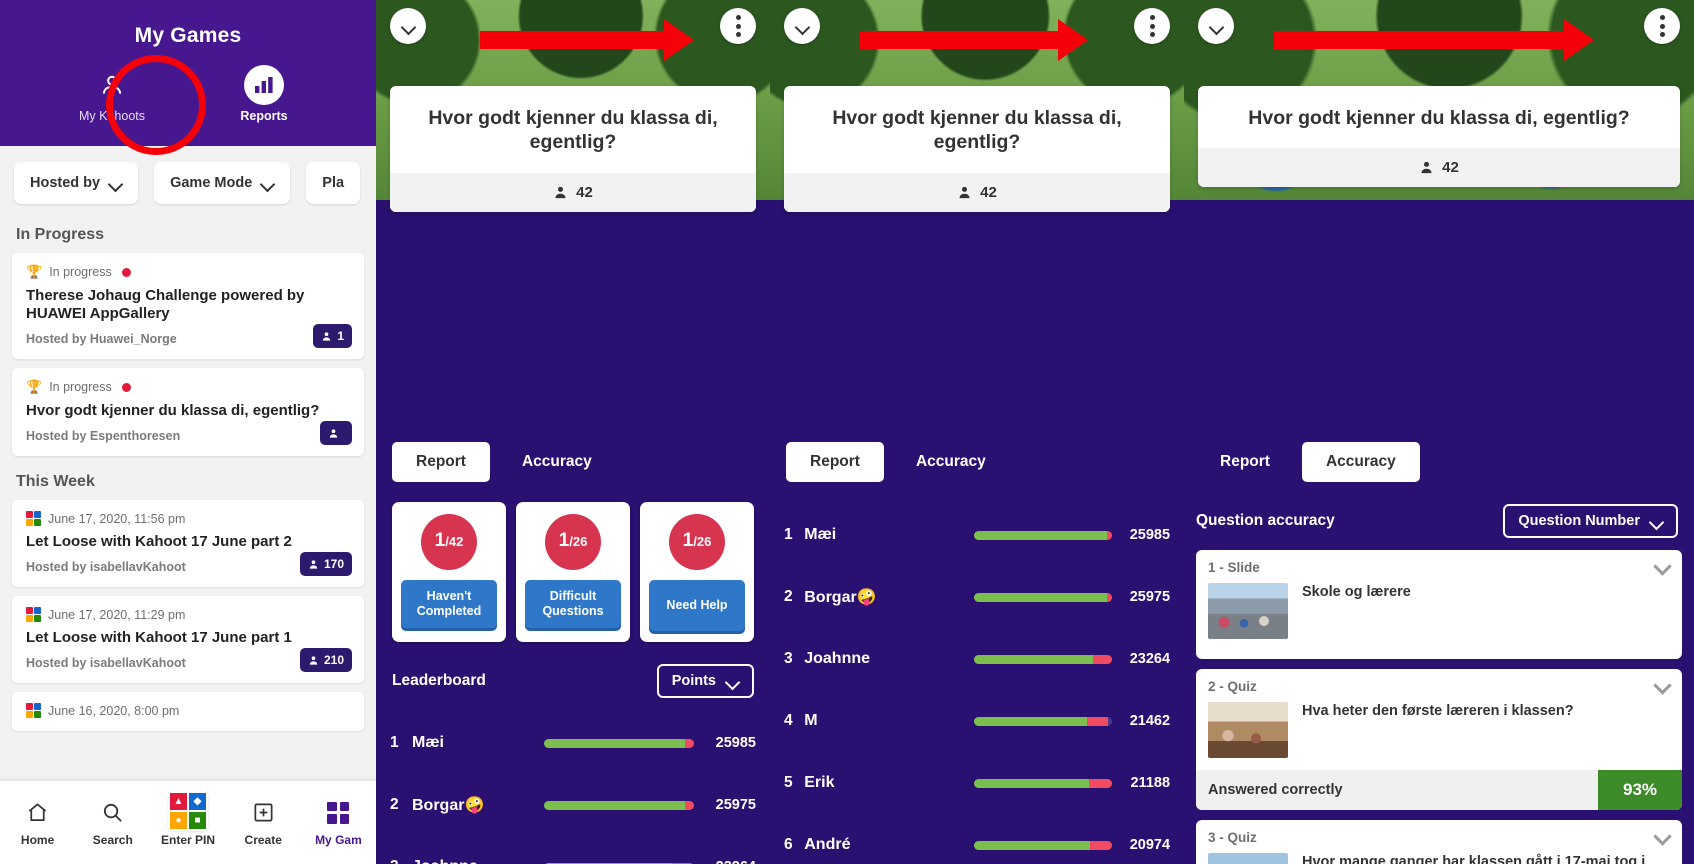 Image resolution: width=1694 pixels, height=864 pixels. What do you see at coordinates (697, 572) in the screenshot?
I see `stat-card-need-help: 1/26 Need Help` at bounding box center [697, 572].